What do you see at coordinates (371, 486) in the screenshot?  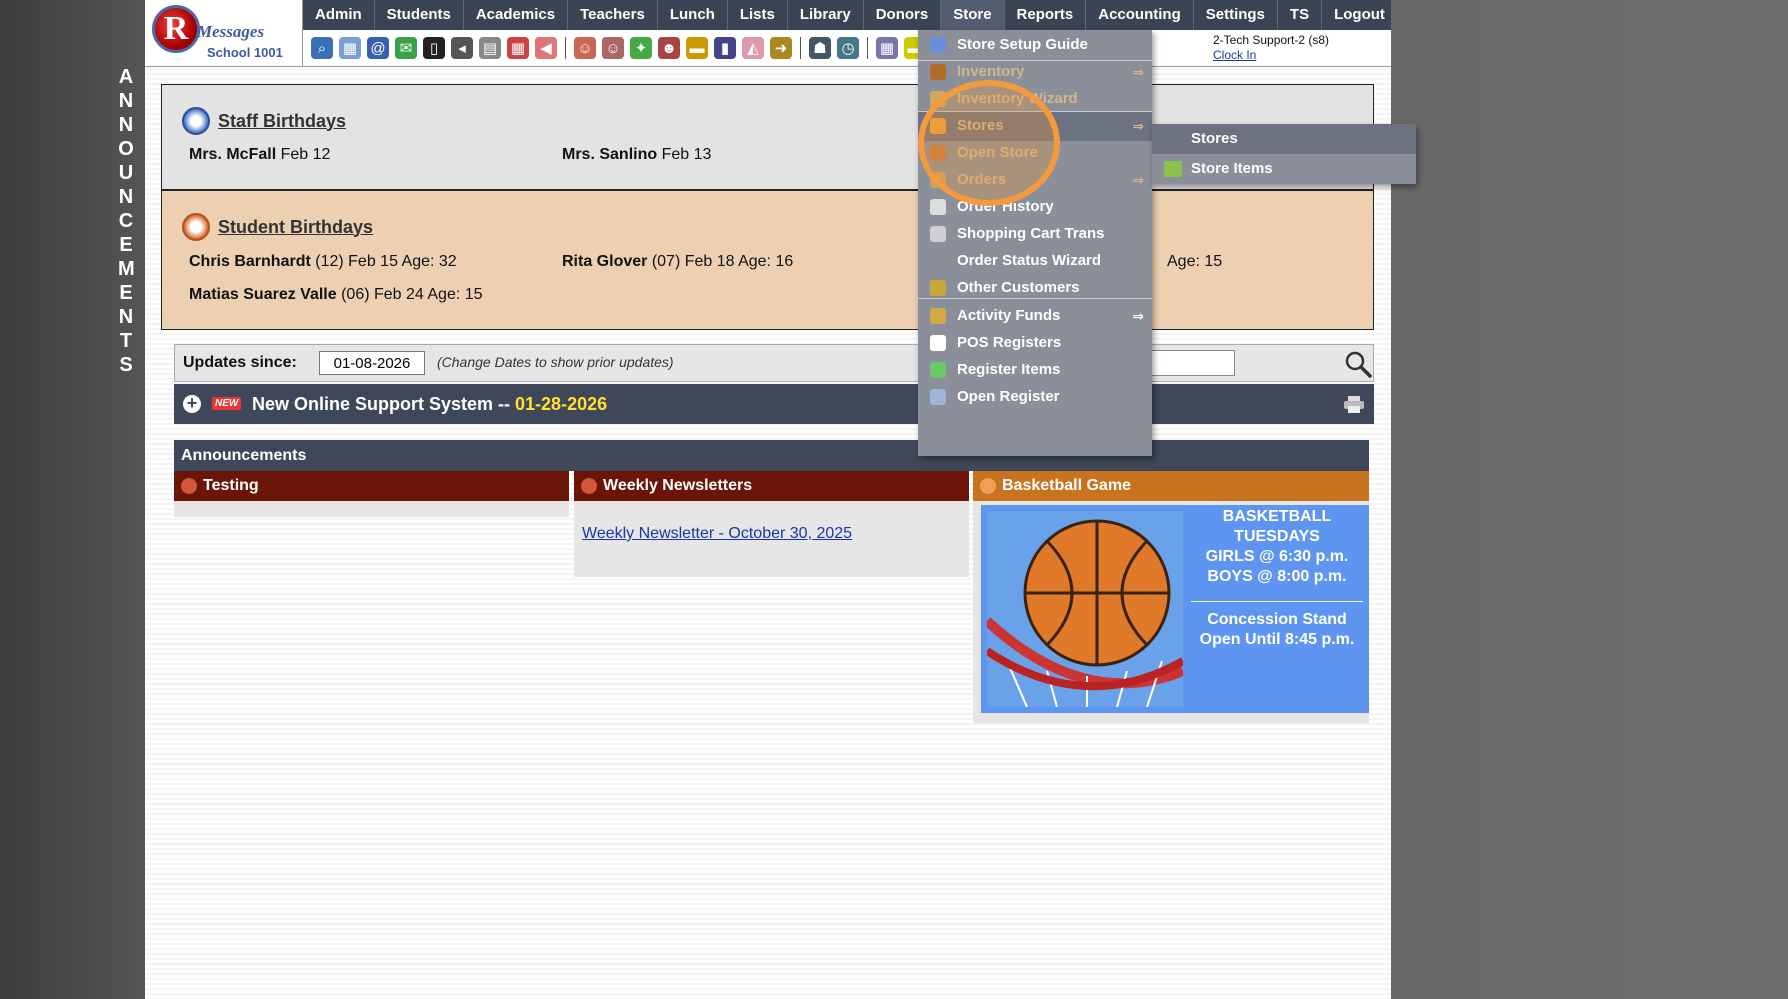 I see `announcement-title: Testing` at bounding box center [371, 486].